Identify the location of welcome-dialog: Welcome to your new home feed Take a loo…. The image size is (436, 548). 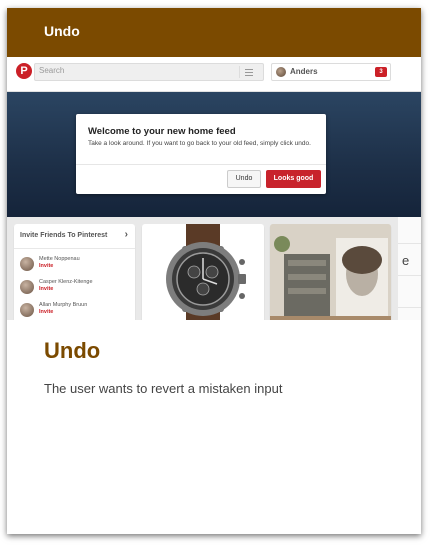
(201, 154).